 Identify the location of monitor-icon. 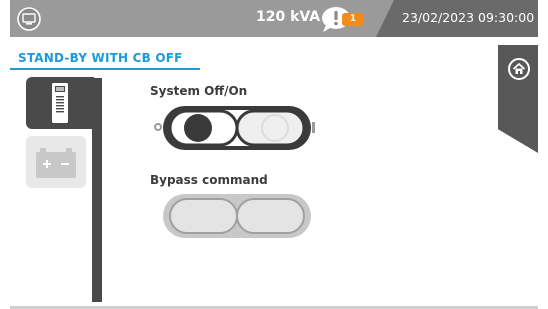
(29, 19).